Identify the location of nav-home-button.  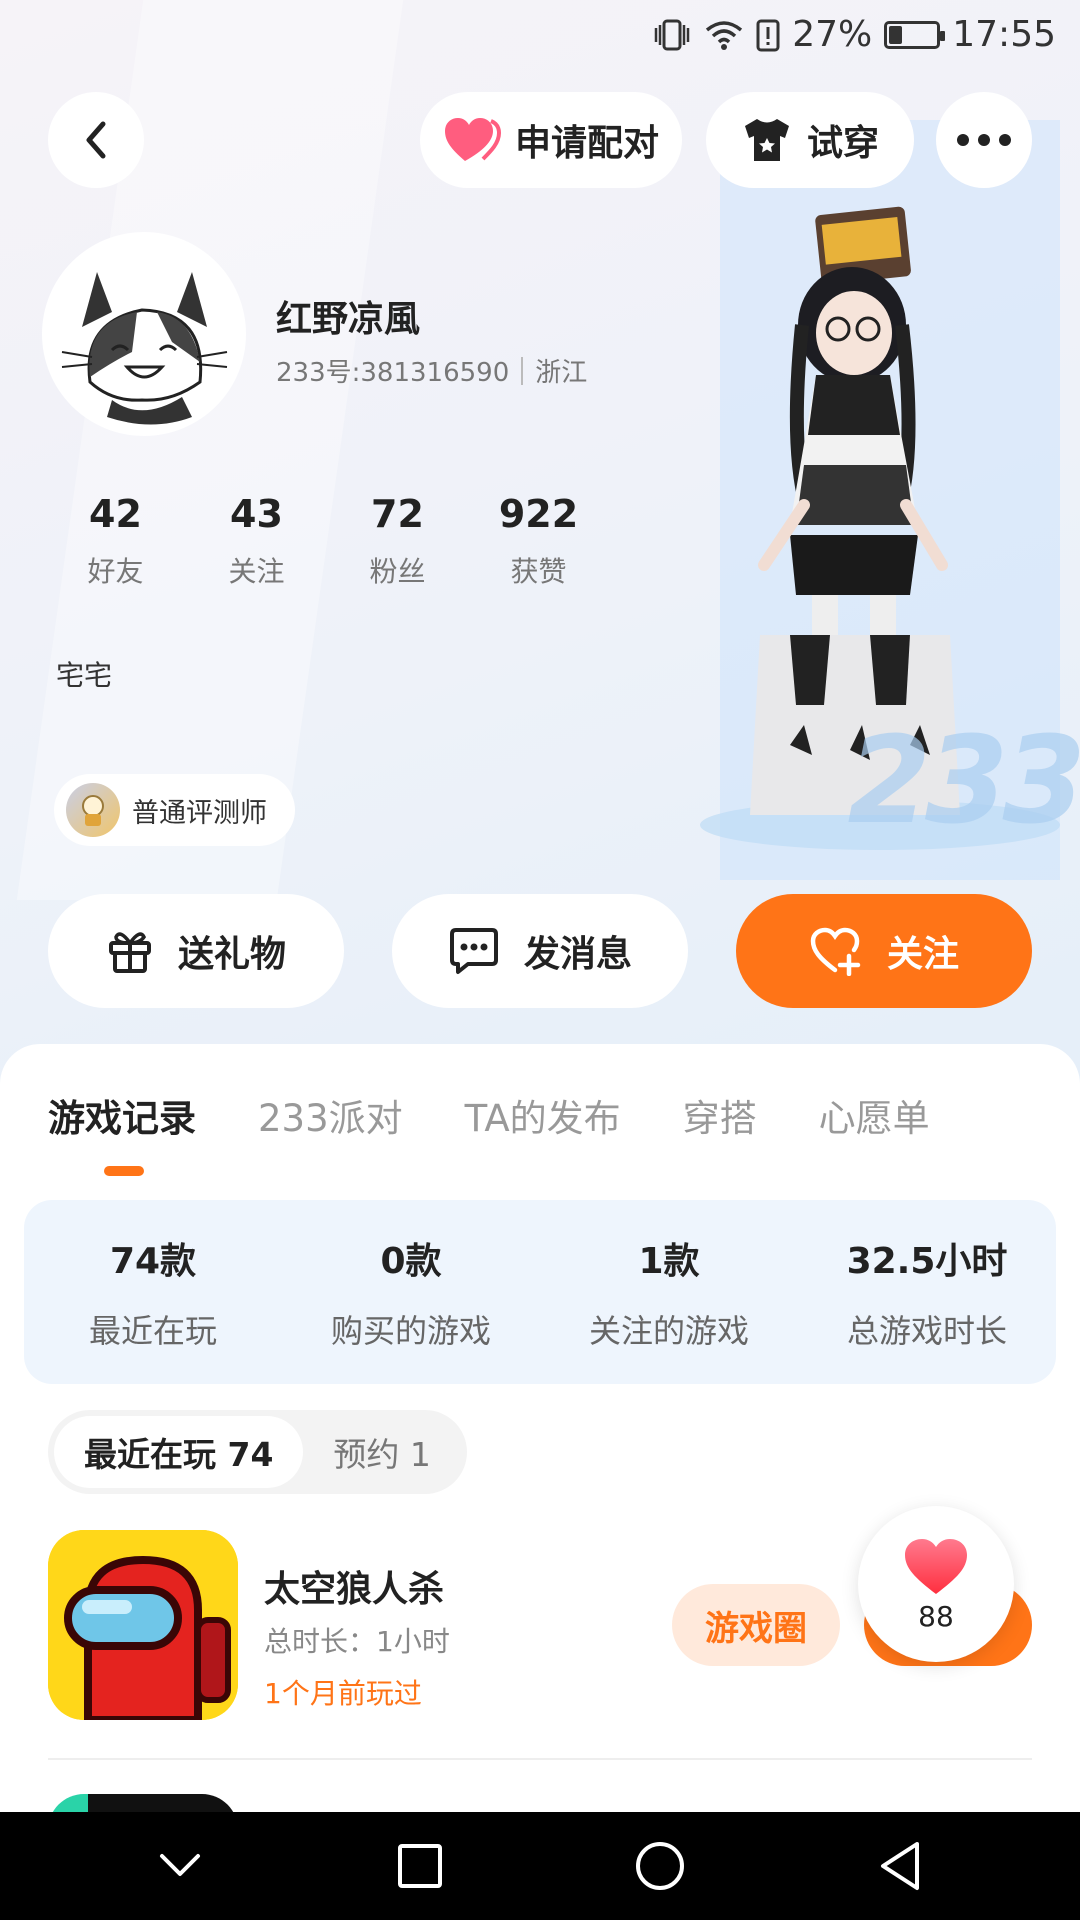
(660, 1866).